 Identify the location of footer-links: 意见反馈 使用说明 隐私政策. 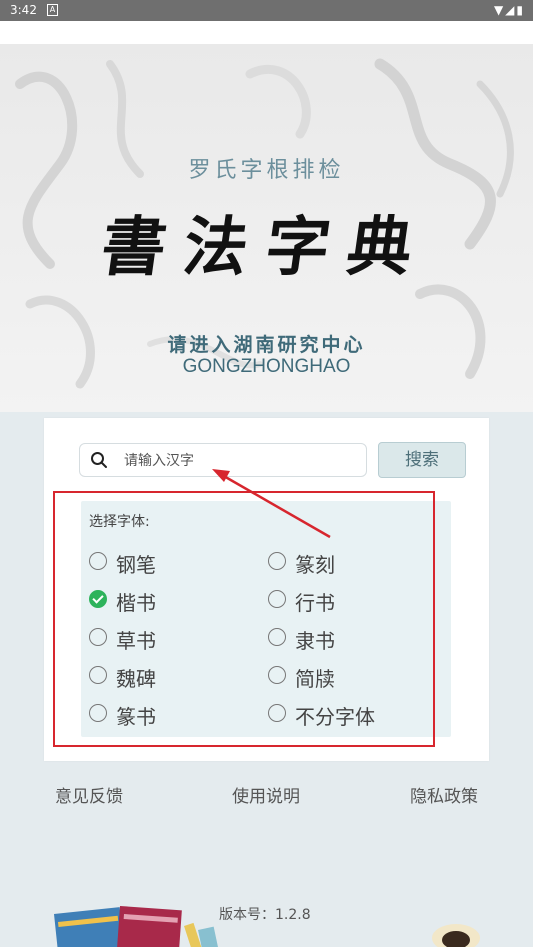
(266, 795).